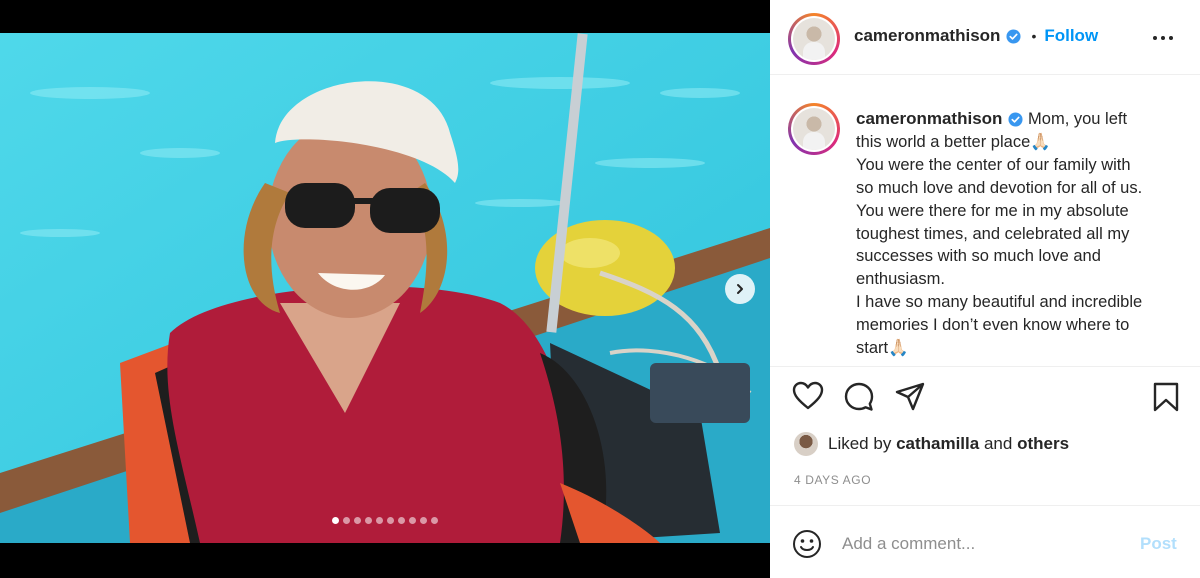 The height and width of the screenshot is (578, 1200). I want to click on caption-line: Mom, you left, so click(1075, 119).